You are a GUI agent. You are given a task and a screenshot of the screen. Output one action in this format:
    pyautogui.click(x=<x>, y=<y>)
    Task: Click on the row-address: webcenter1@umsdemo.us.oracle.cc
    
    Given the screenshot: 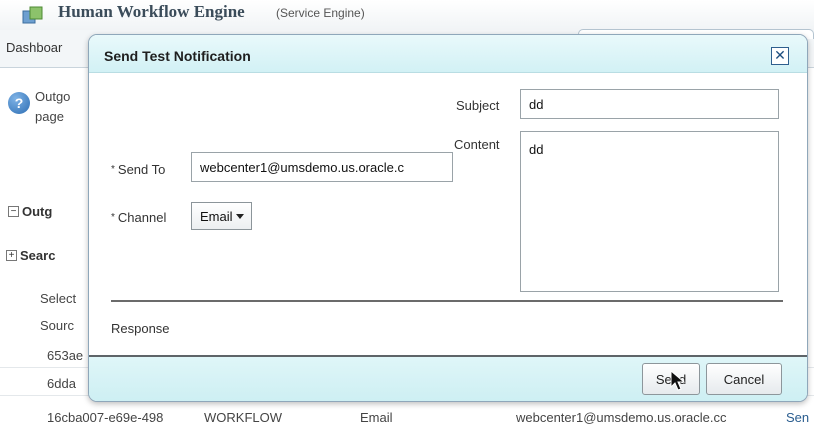 What is the action you would take?
    pyautogui.click(x=621, y=417)
    